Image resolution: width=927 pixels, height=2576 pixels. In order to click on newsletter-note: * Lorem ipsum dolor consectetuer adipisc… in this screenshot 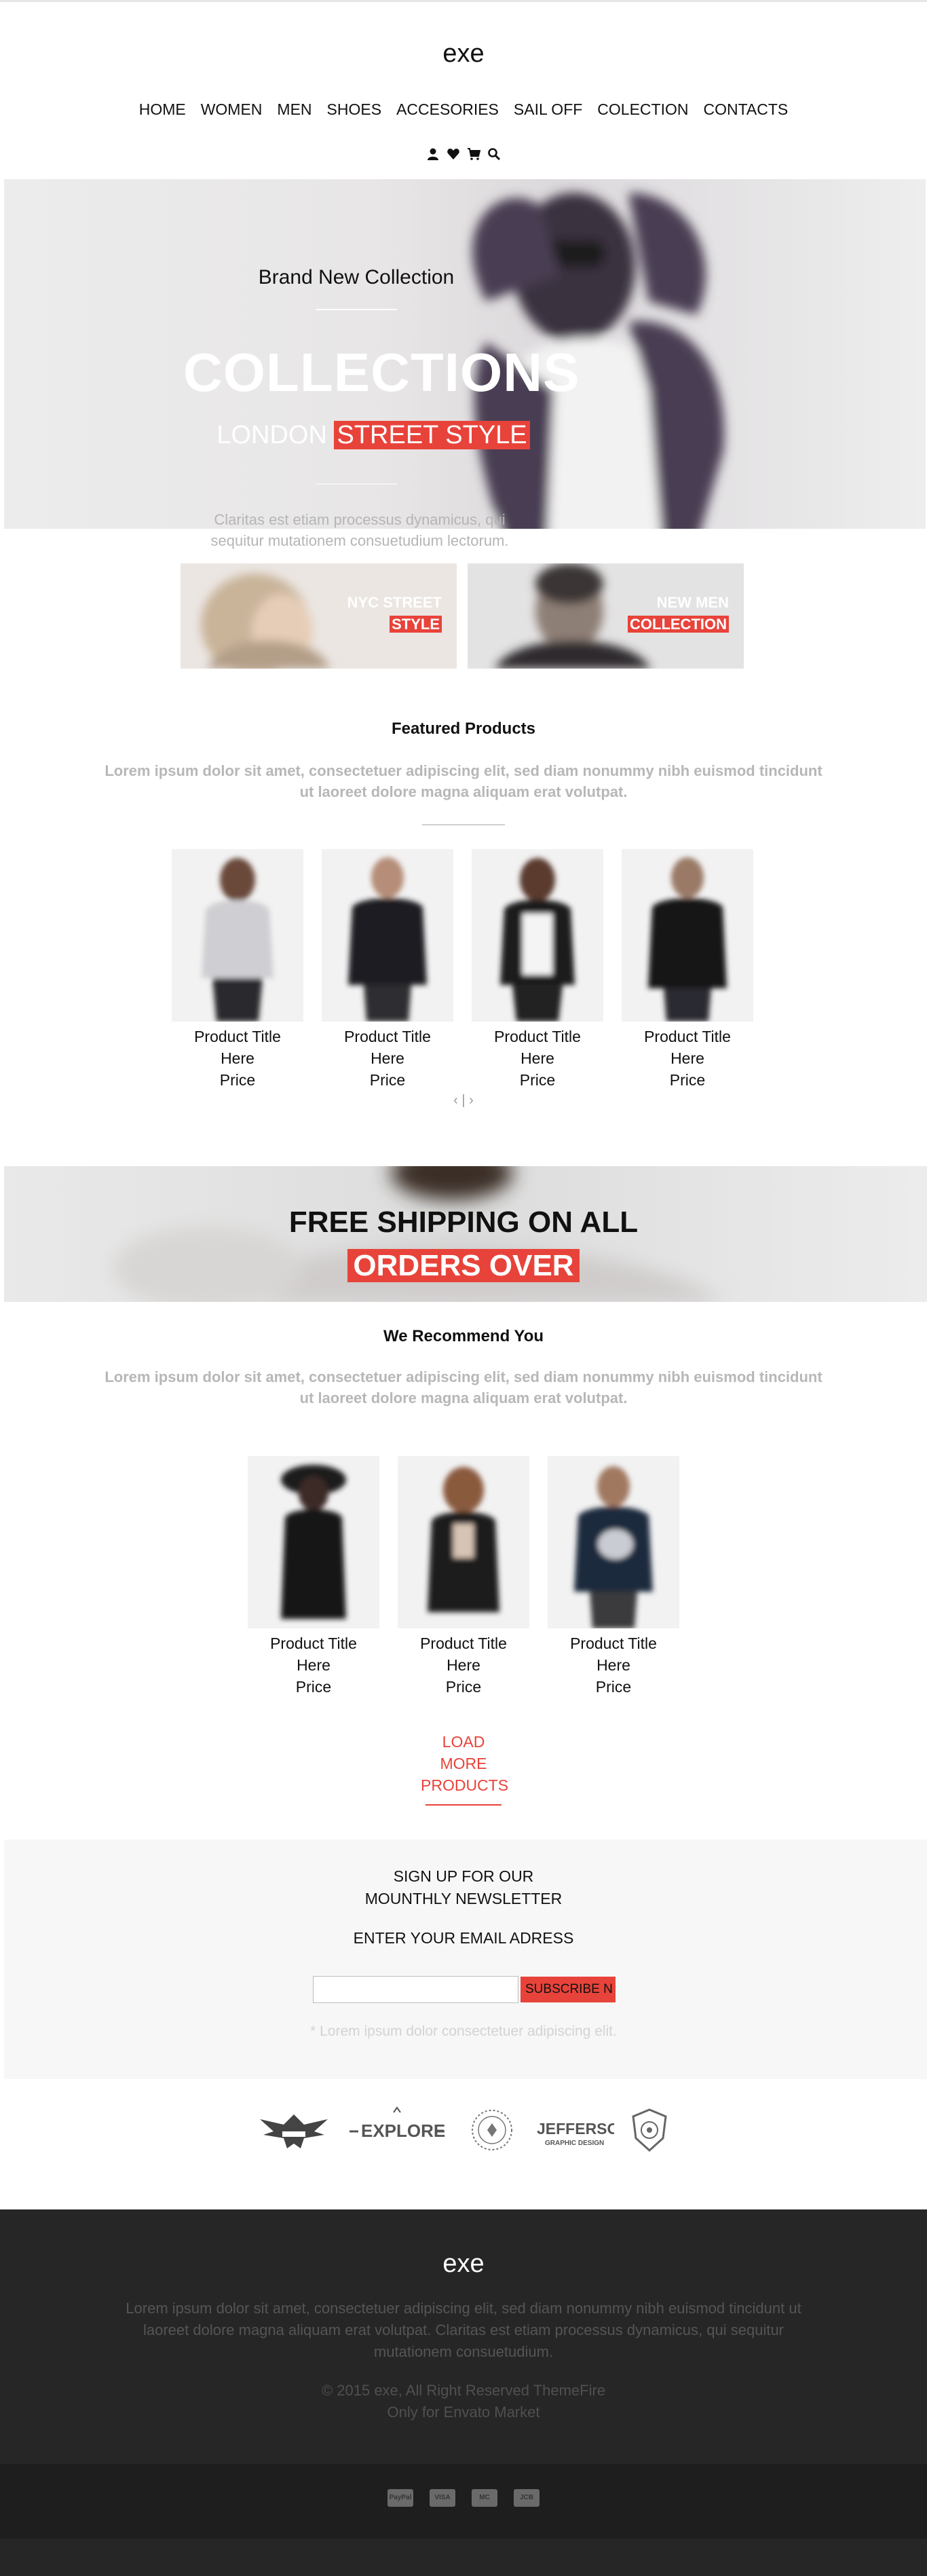, I will do `click(463, 2031)`.